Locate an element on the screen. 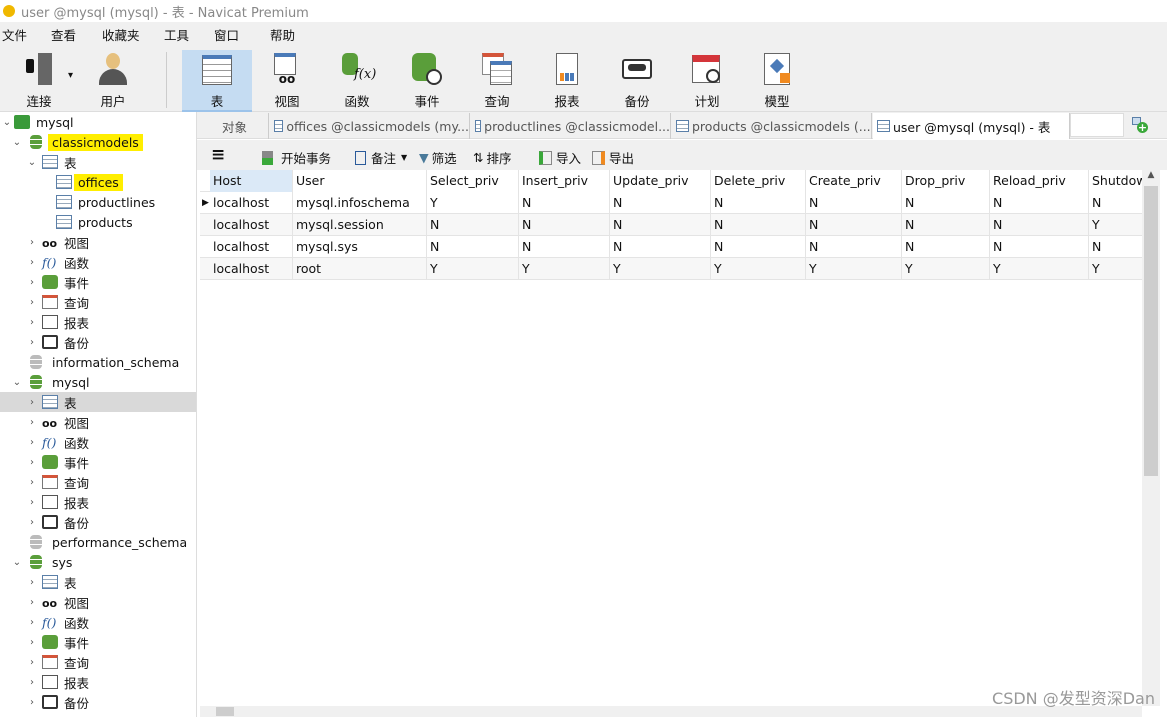  export-button: 导出 is located at coordinates (613, 157).